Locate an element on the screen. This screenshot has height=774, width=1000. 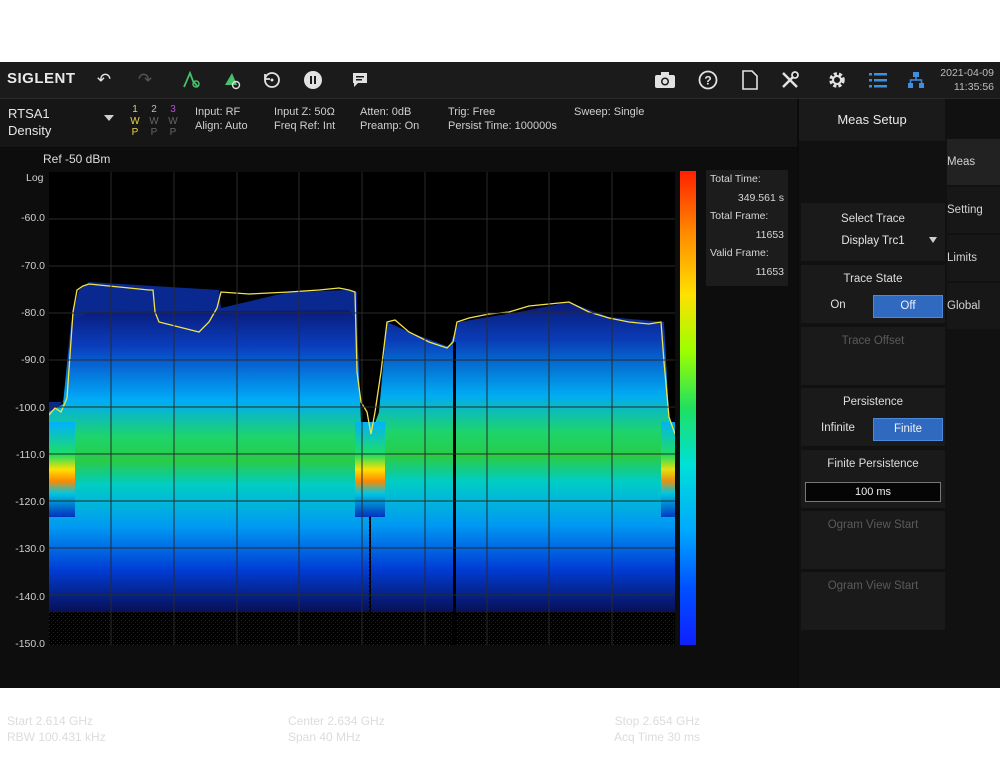
hot-edge-center is located at coordinates (370, 469).